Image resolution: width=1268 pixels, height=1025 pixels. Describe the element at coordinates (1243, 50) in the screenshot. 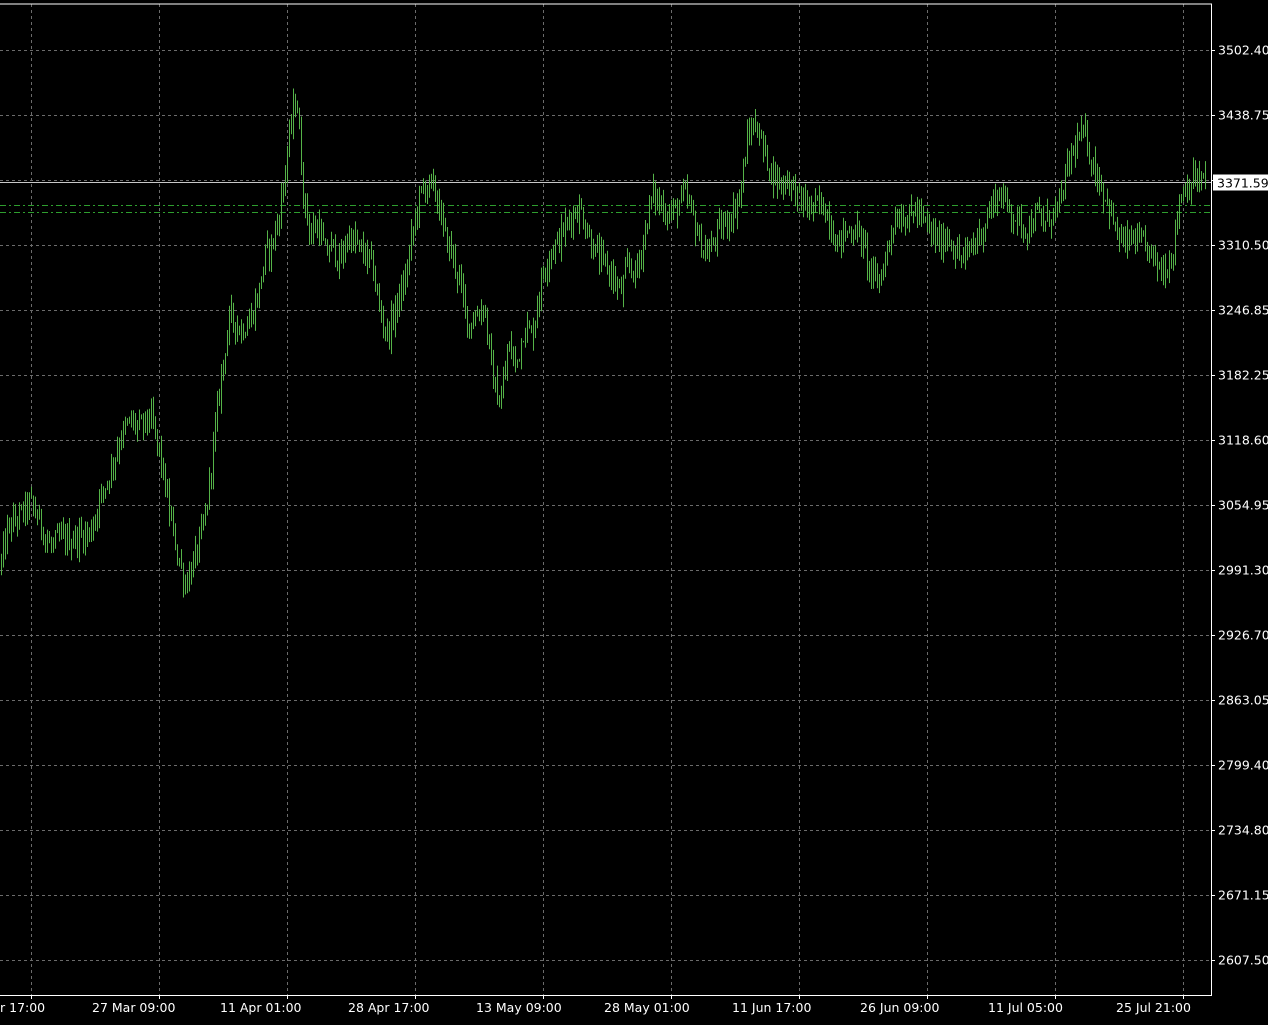

I see `y-tick-label: 3502.40` at that location.